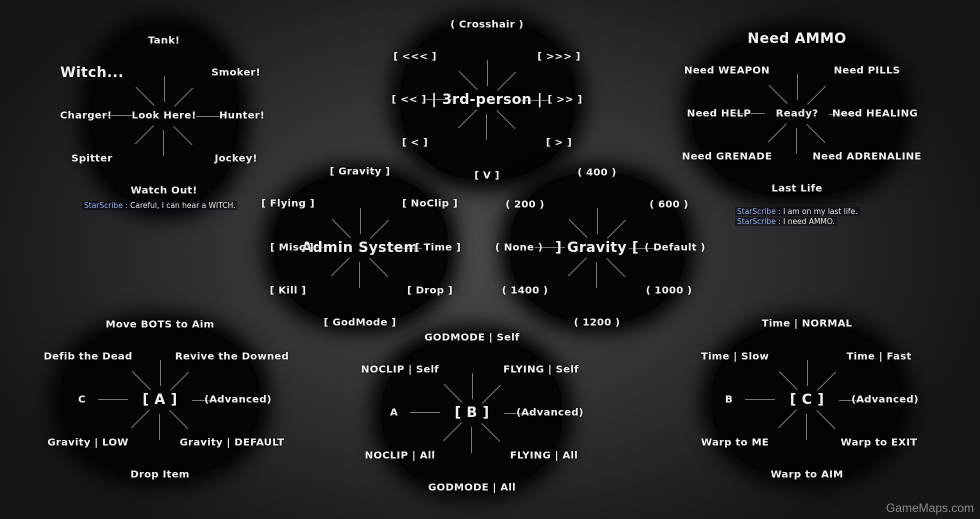  What do you see at coordinates (558, 57) in the screenshot?
I see `menu-option-ne: [ >>> ]` at bounding box center [558, 57].